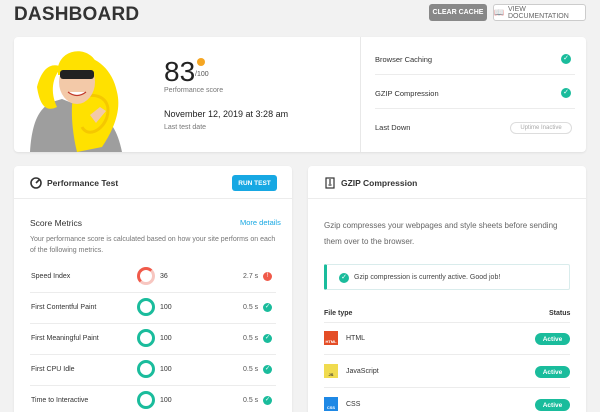 The image size is (600, 412). What do you see at coordinates (153, 182) in the screenshot?
I see `performance-test-header: Performance Test RUN TEST` at bounding box center [153, 182].